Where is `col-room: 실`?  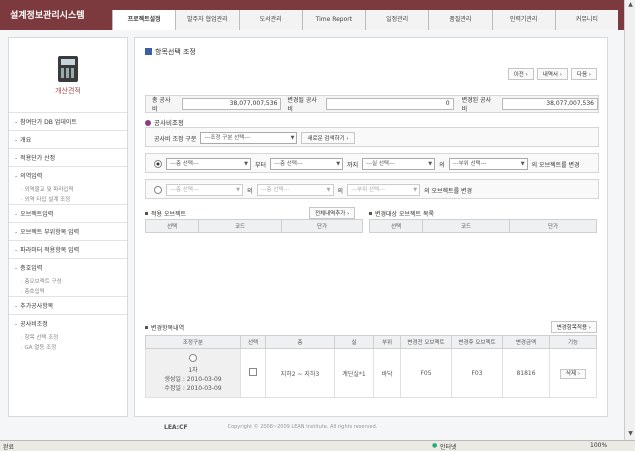 col-room: 실 is located at coordinates (354, 342).